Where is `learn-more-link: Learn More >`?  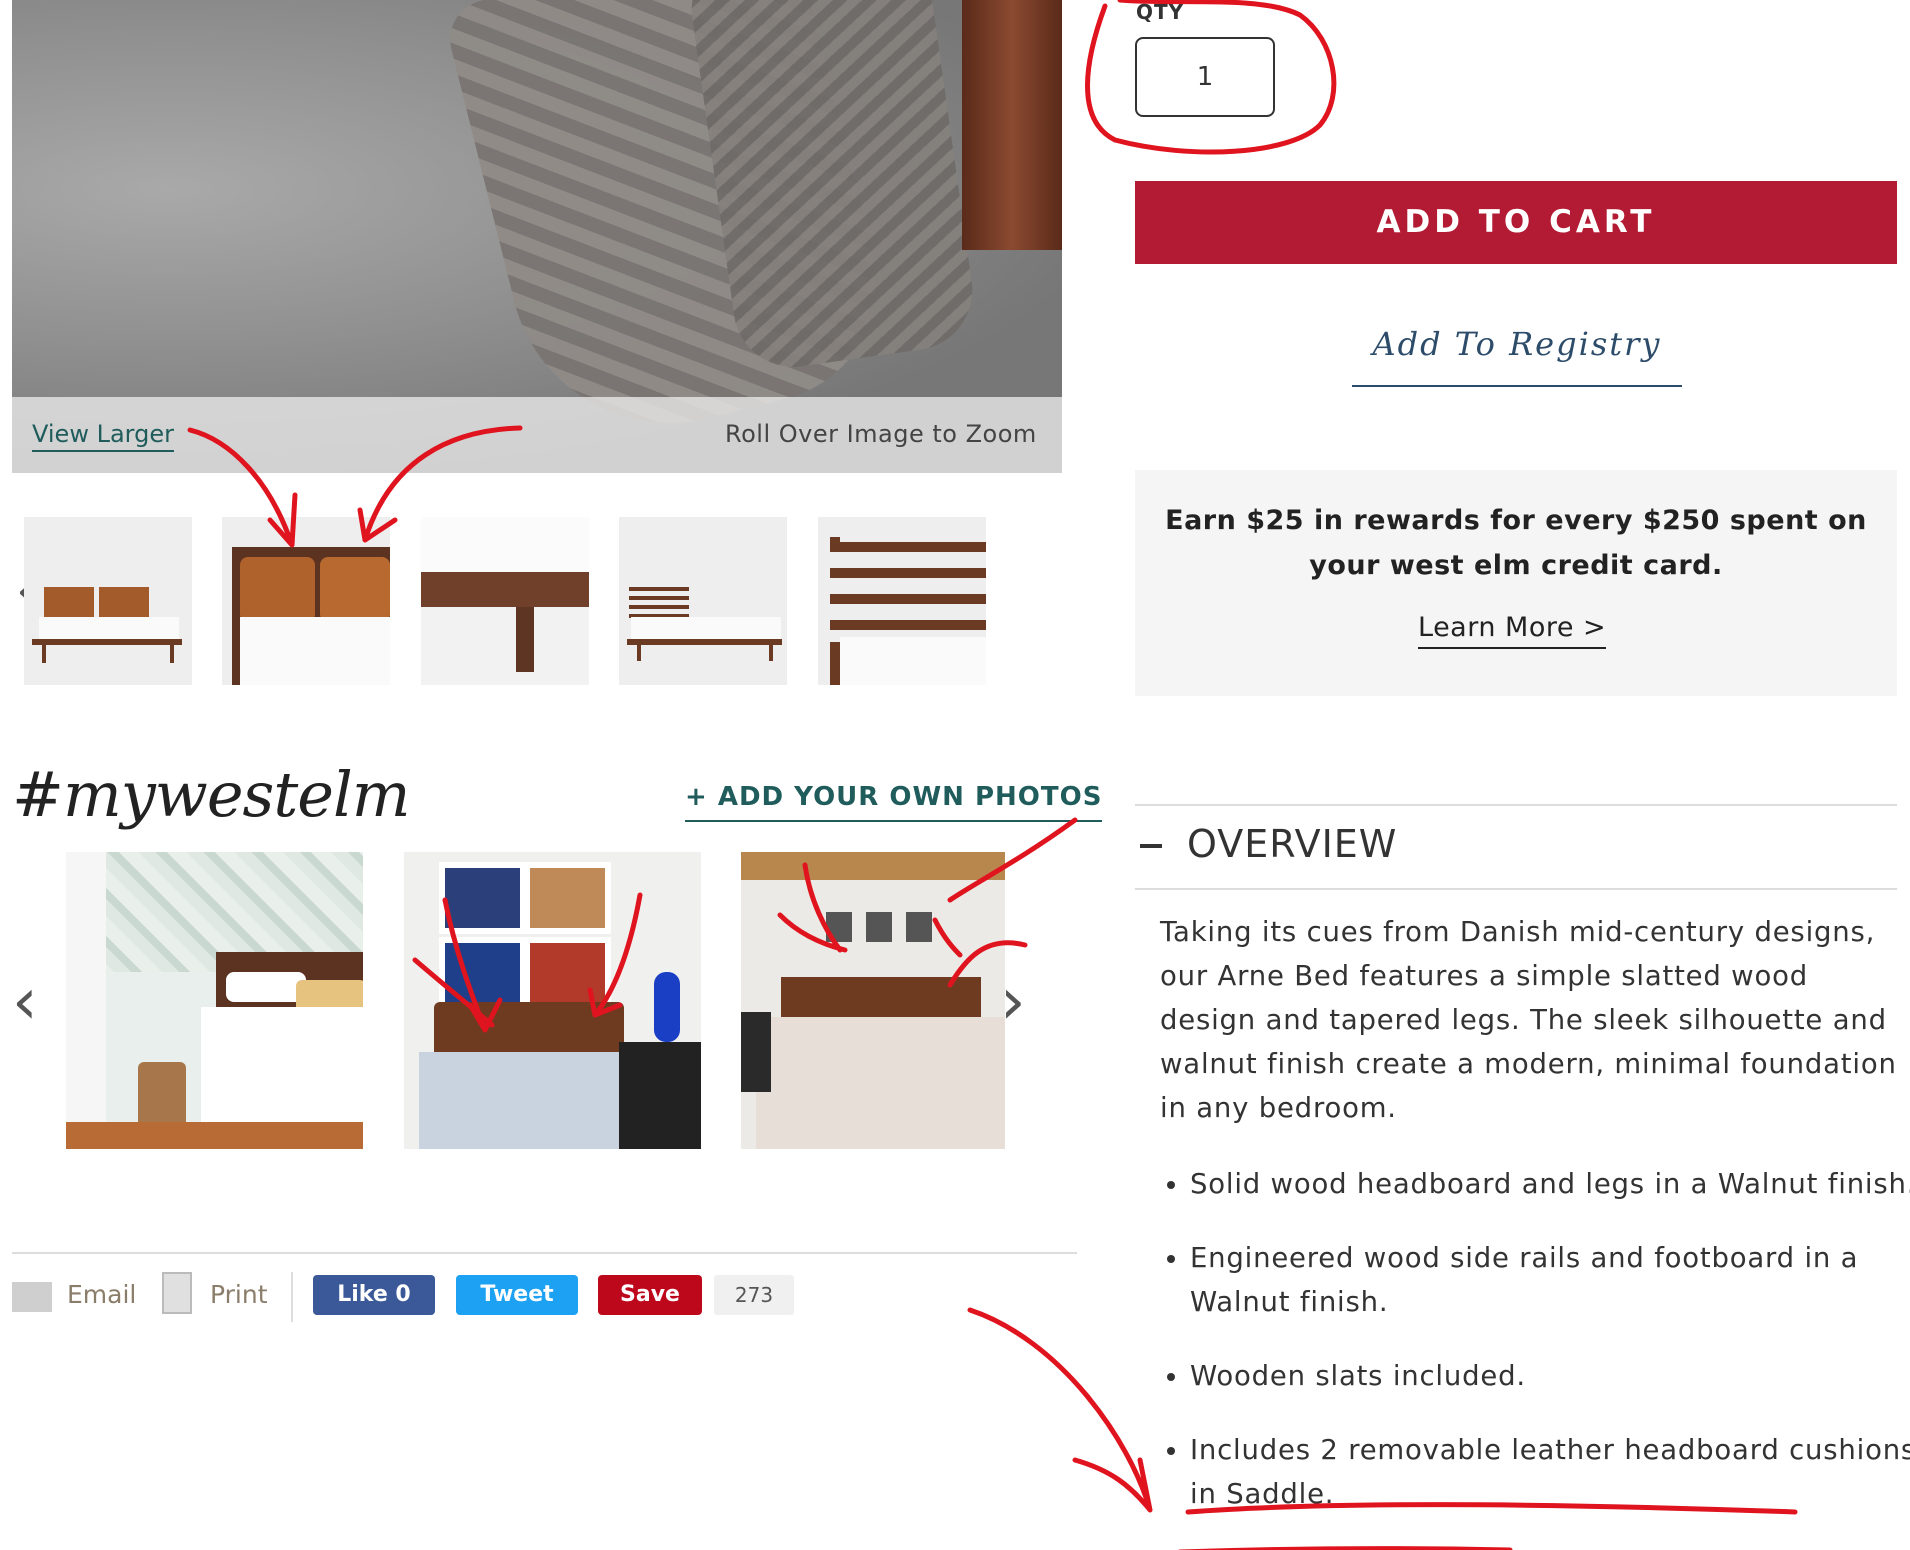 learn-more-link: Learn More > is located at coordinates (1512, 630).